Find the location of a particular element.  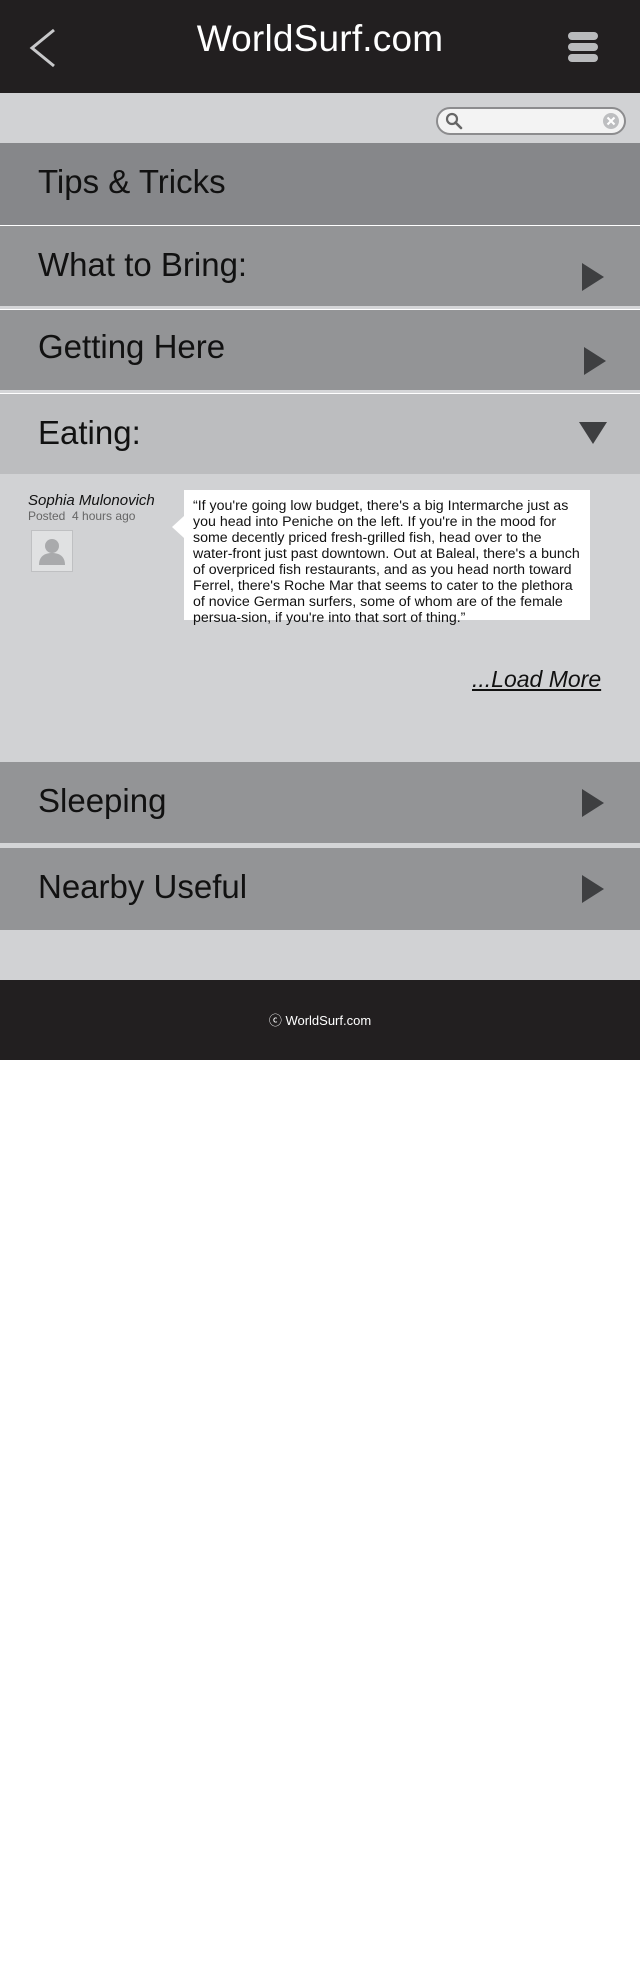

search-input is located at coordinates (533, 122).